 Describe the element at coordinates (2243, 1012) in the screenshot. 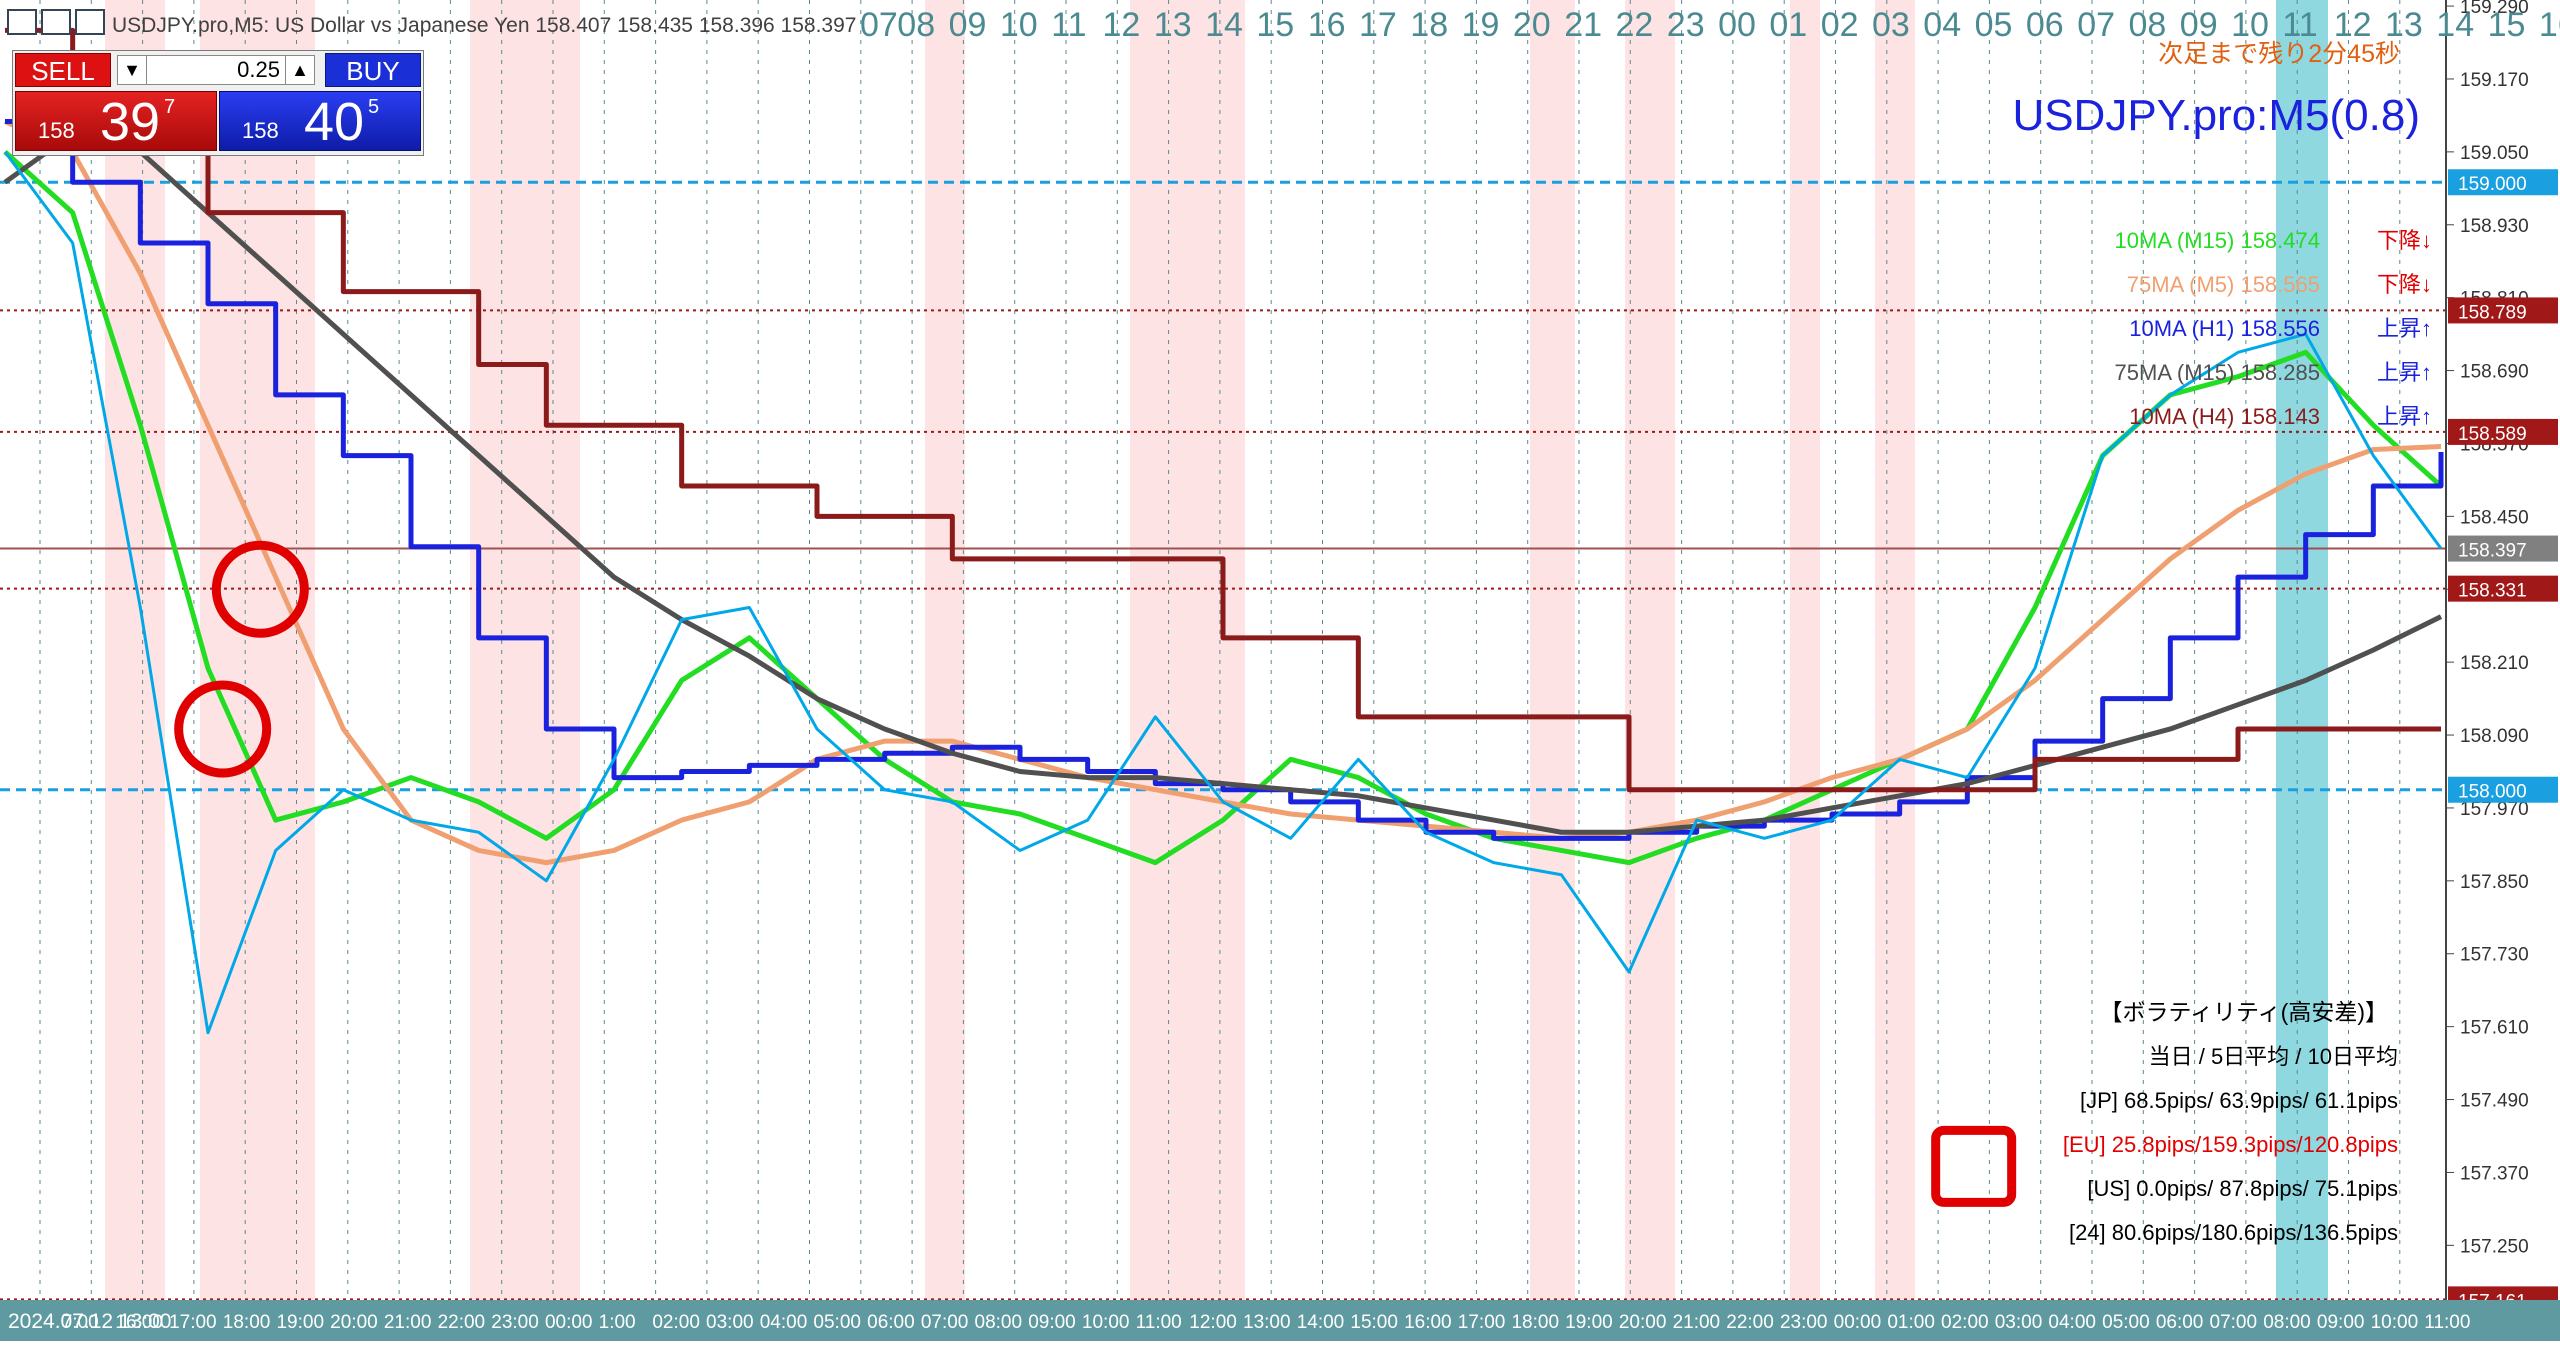

I see `volatility-title: 【ボラティリティ(高安差)】` at that location.